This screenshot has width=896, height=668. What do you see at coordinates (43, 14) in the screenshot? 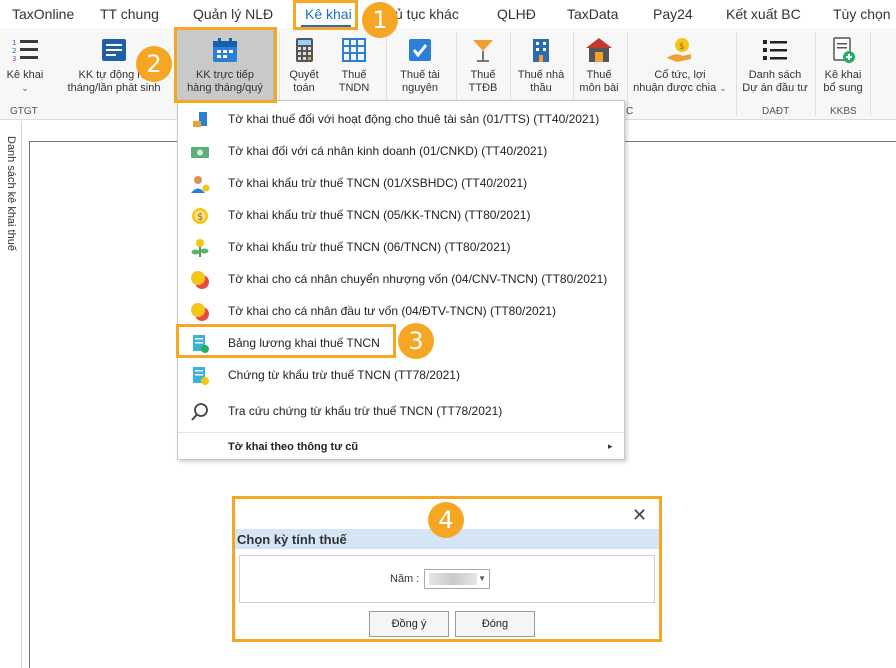
I see `tab-taxonline: TaxOnline` at bounding box center [43, 14].